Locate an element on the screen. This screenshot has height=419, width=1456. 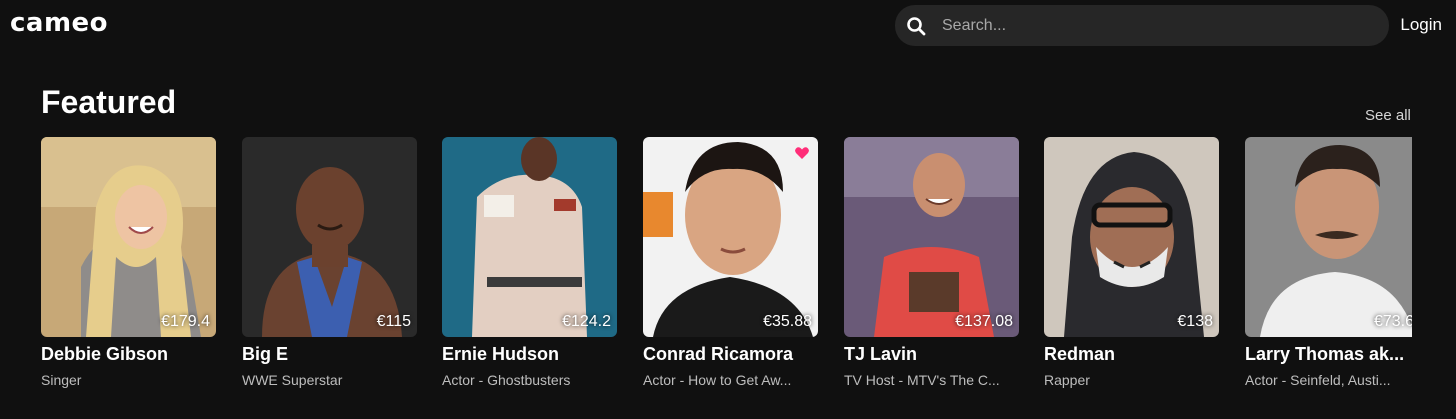
talent-name: Redman is located at coordinates (1131, 354).